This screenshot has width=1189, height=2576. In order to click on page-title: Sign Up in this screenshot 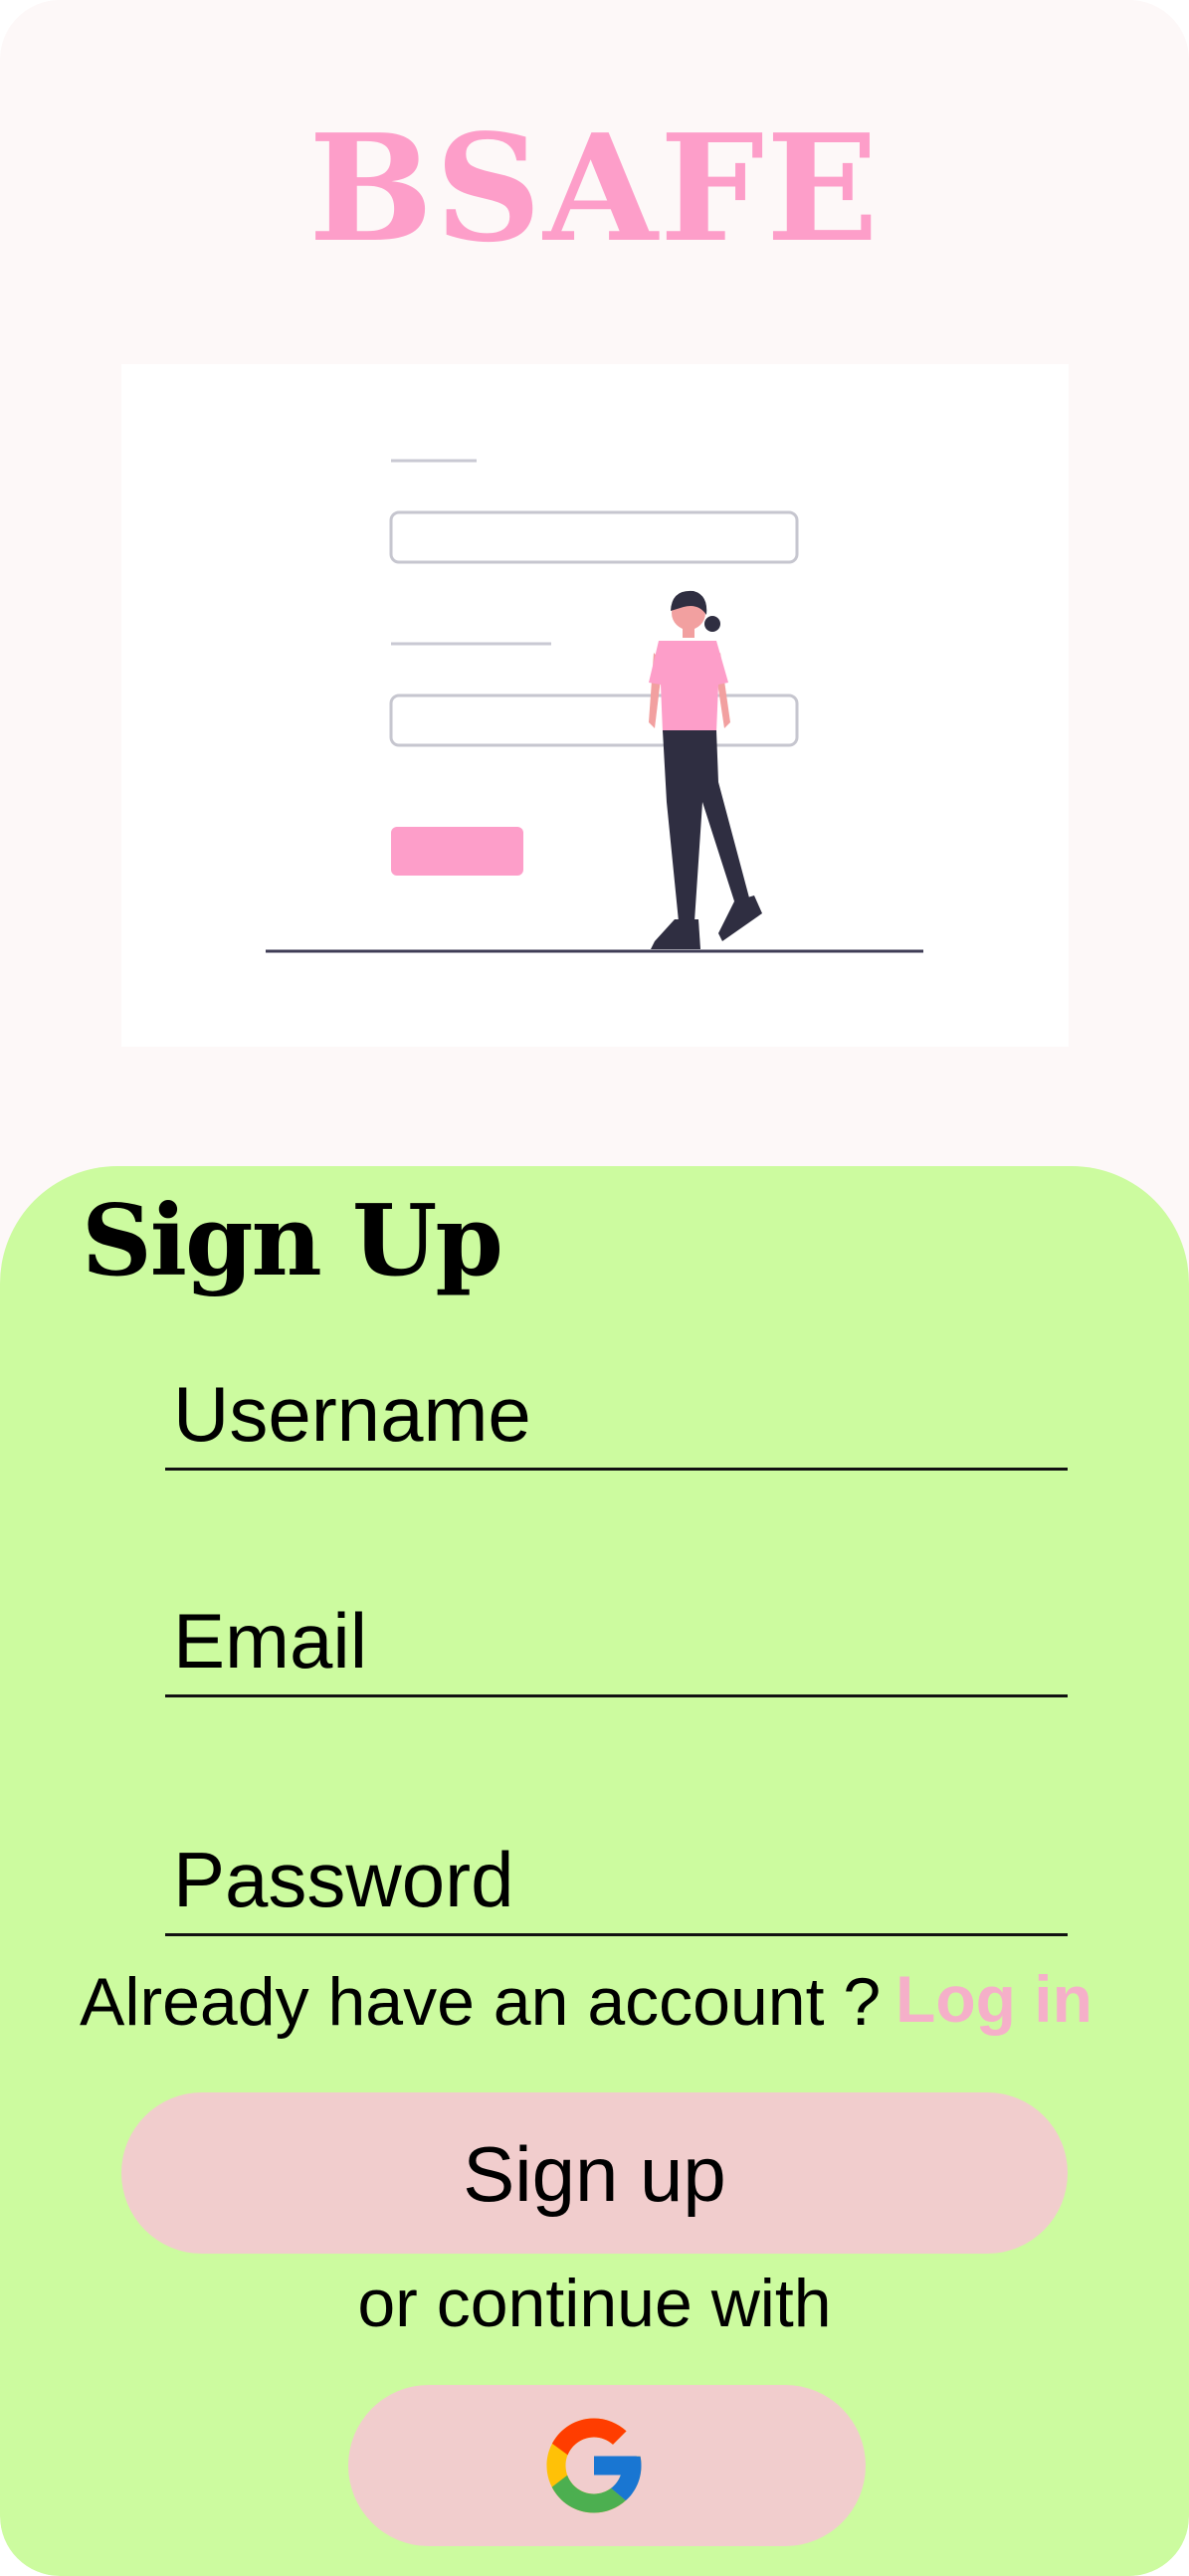, I will do `click(292, 1241)`.